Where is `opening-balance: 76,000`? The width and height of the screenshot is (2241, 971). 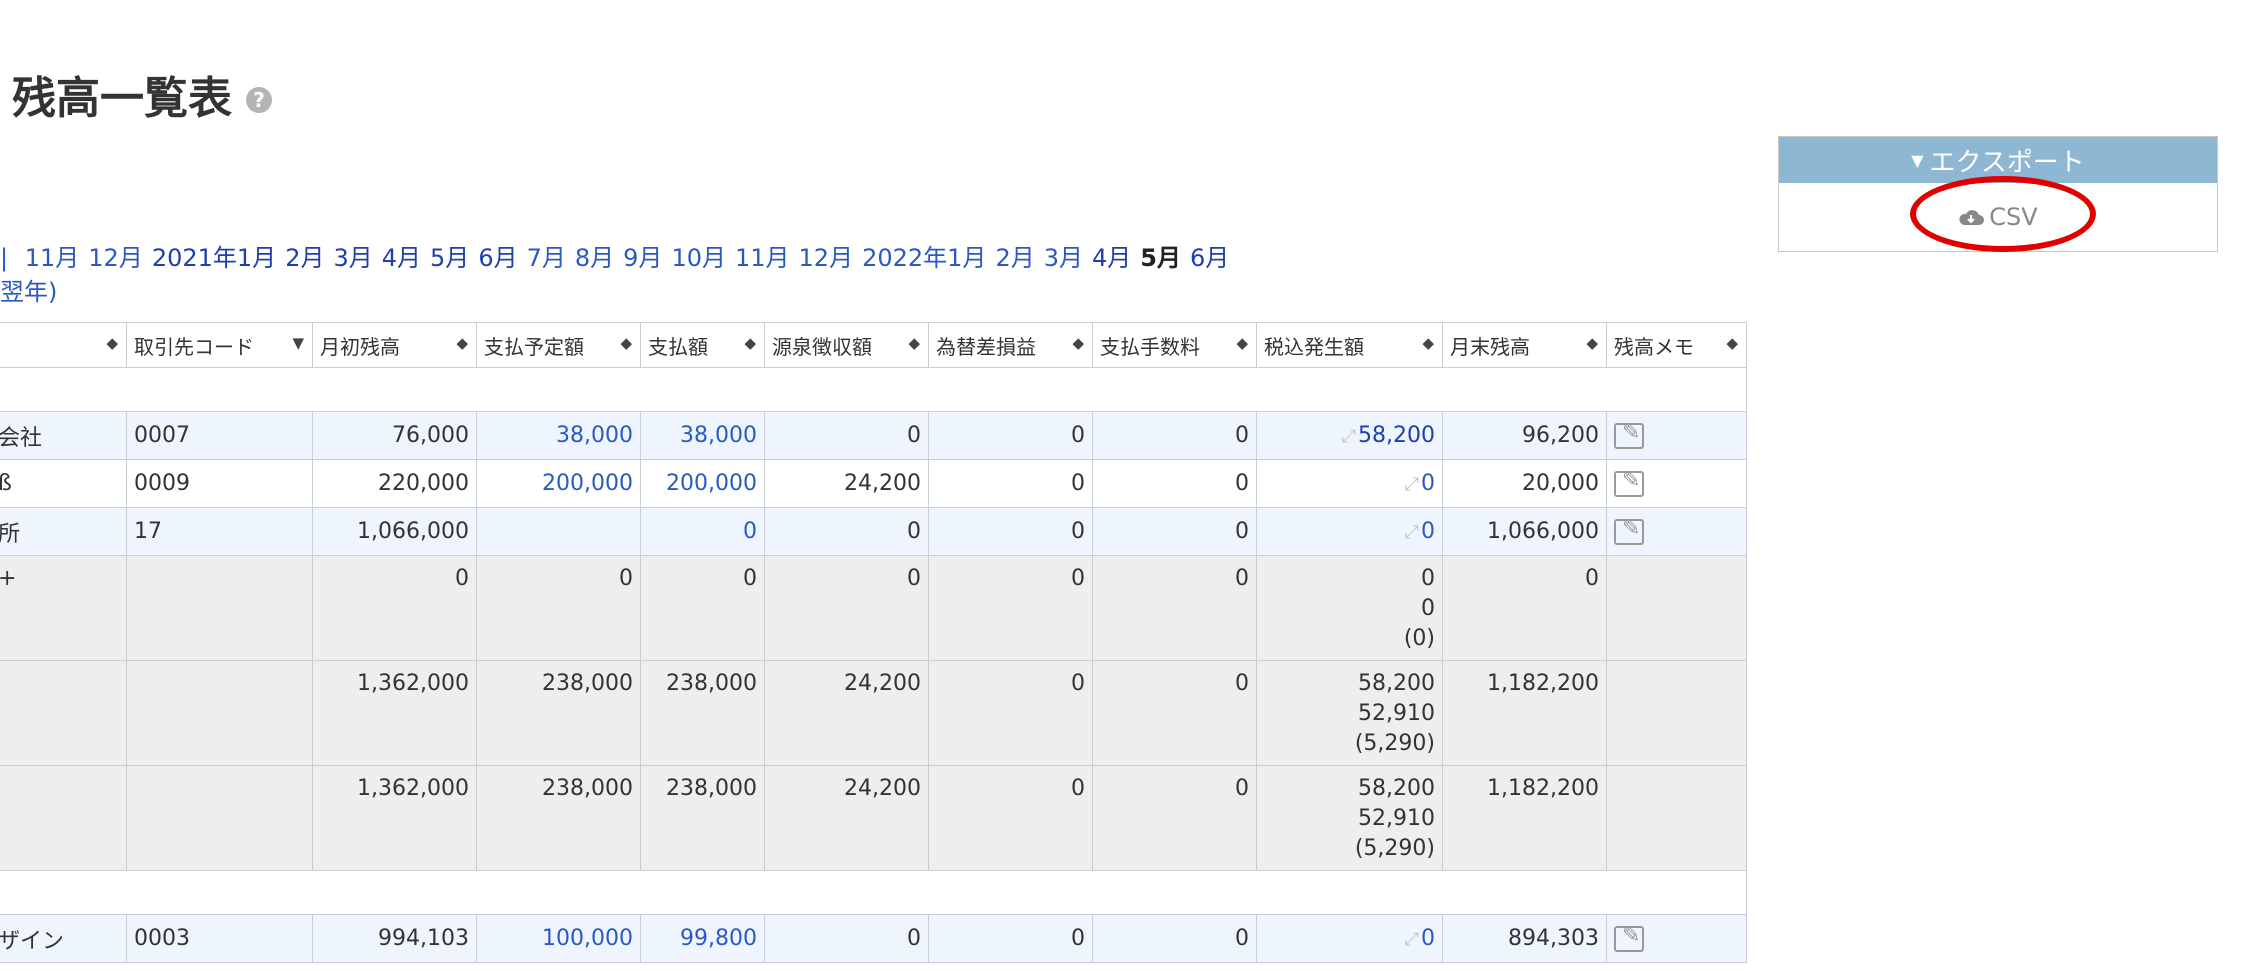 opening-balance: 76,000 is located at coordinates (394, 435).